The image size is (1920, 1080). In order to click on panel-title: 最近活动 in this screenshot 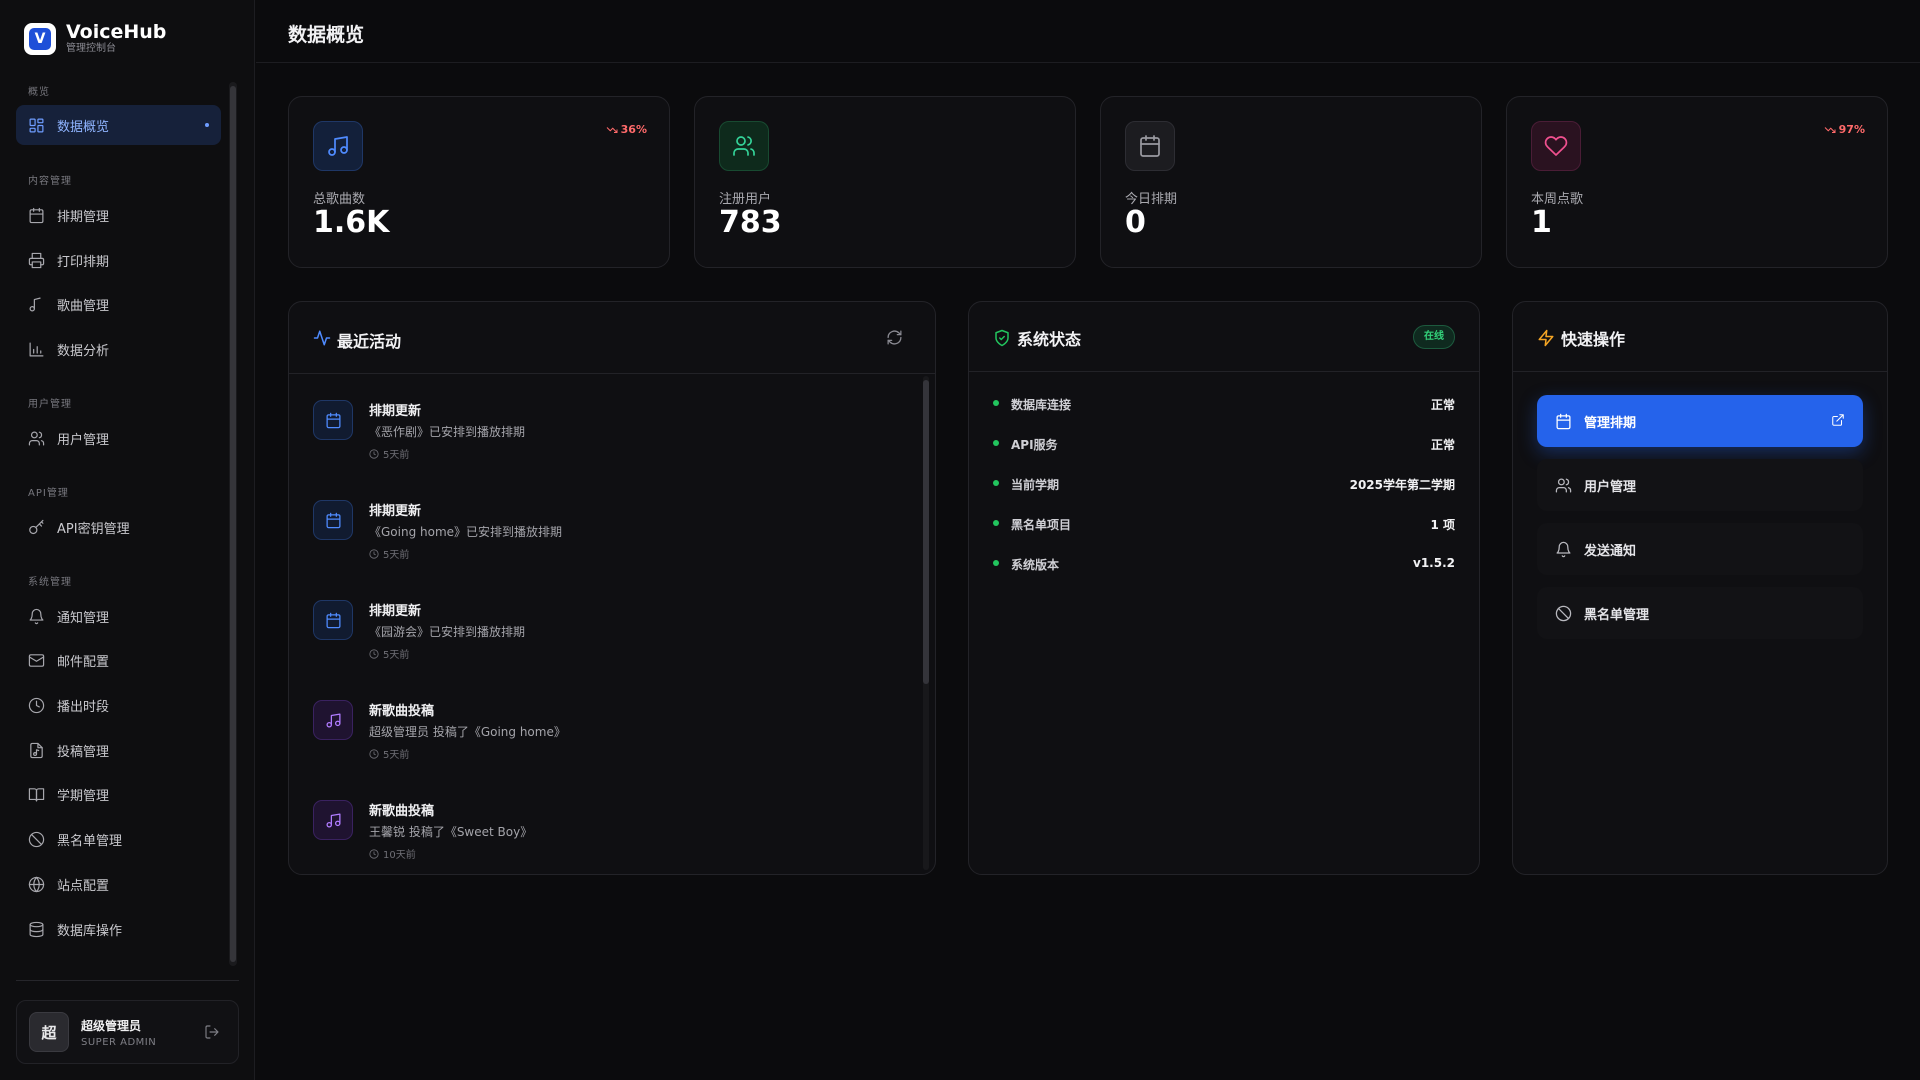, I will do `click(369, 341)`.